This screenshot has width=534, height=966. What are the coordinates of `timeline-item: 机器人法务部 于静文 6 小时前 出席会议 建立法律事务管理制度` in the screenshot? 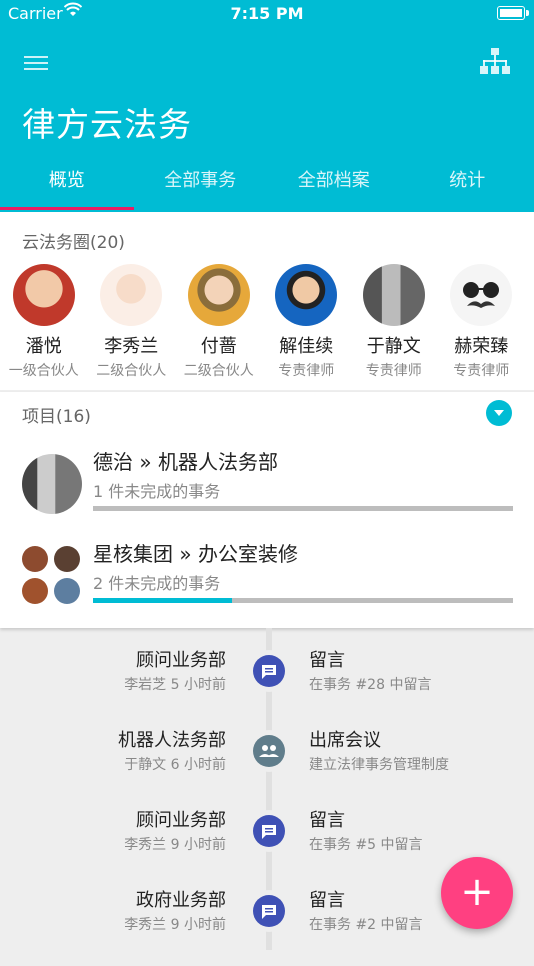 It's located at (267, 766).